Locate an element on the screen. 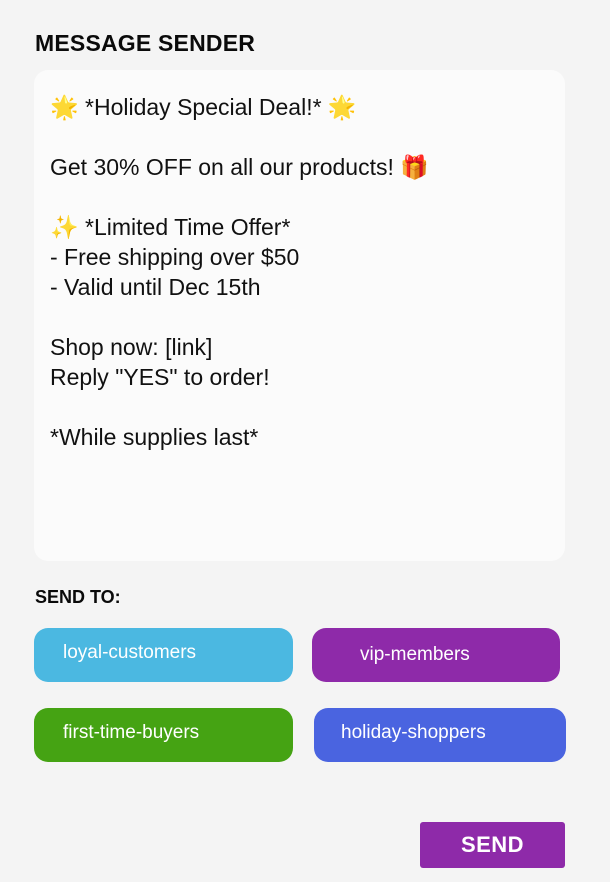 Image resolution: width=610 pixels, height=882 pixels. send-to-label: SEND TO: is located at coordinates (78, 597).